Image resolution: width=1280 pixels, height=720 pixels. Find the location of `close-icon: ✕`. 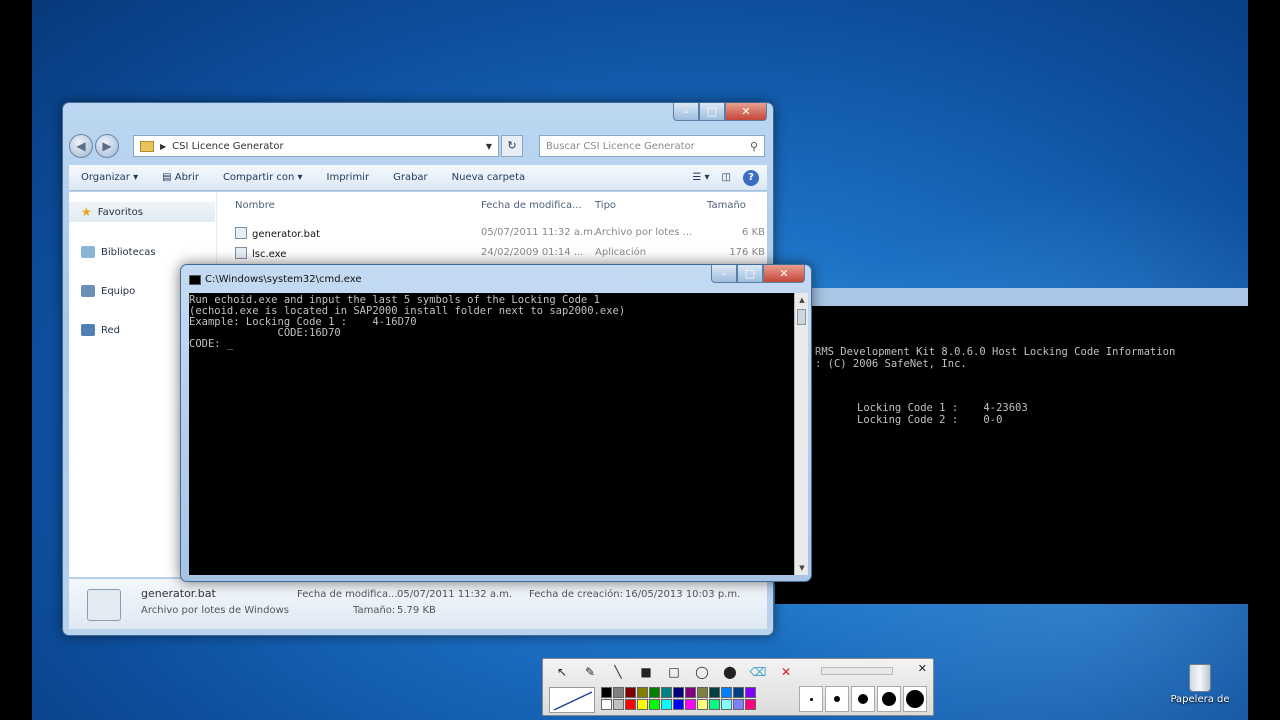

close-icon: ✕ is located at coordinates (922, 668).